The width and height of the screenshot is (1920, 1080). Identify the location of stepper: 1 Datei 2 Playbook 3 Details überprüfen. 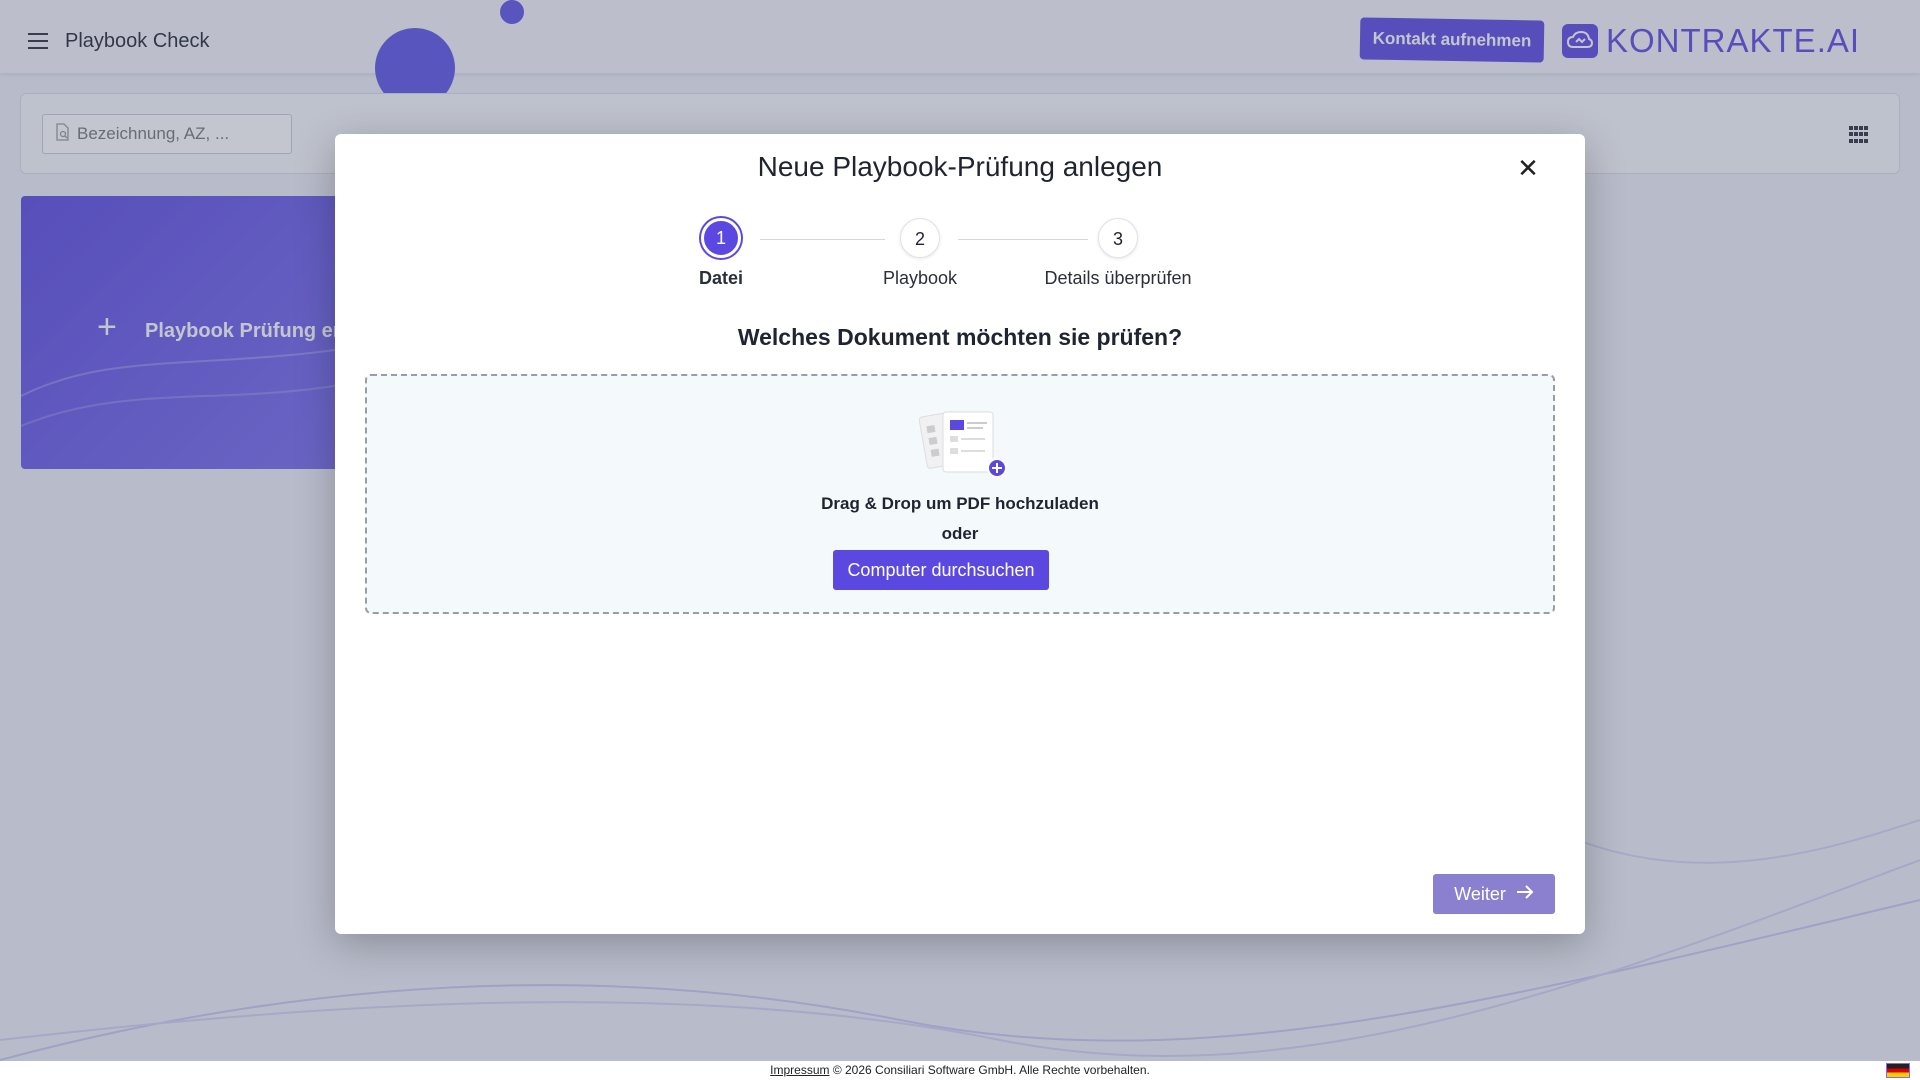
(960, 258).